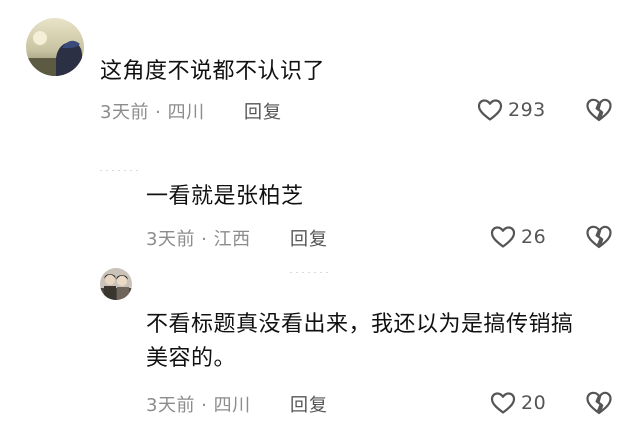 The width and height of the screenshot is (640, 440). I want to click on comment-text: 美容的。, so click(191, 358).